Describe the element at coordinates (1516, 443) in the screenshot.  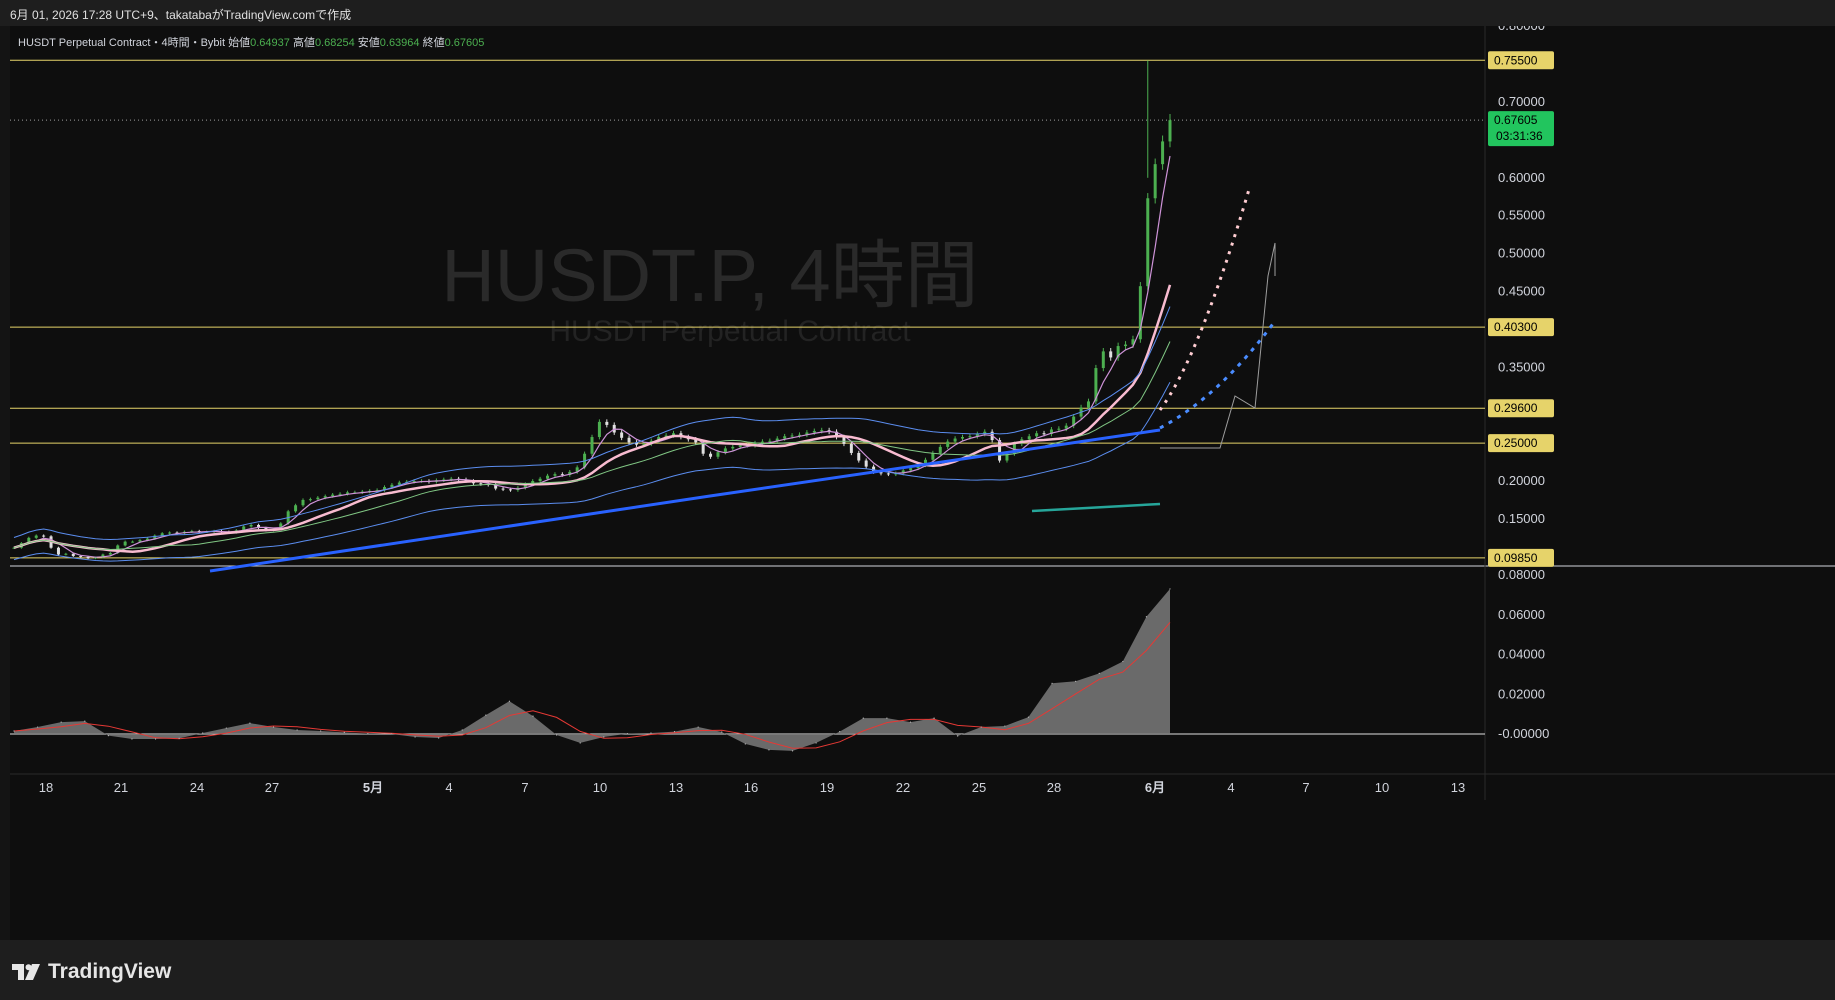
I see `level-tag-label-3: 0.25000` at that location.